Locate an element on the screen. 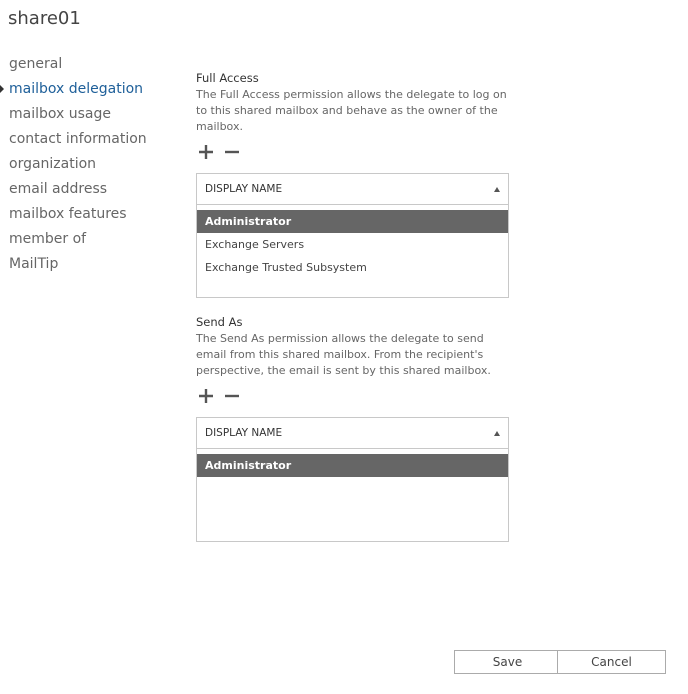  full-access-add-button is located at coordinates (207, 153).